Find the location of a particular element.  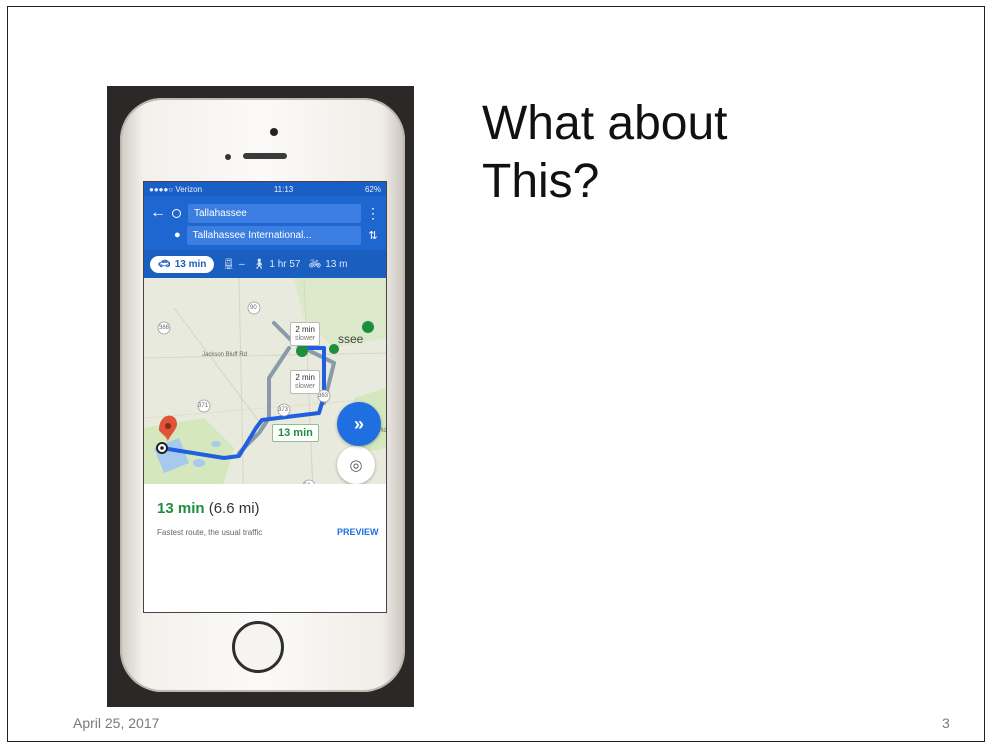

front-camera is located at coordinates (228, 157).